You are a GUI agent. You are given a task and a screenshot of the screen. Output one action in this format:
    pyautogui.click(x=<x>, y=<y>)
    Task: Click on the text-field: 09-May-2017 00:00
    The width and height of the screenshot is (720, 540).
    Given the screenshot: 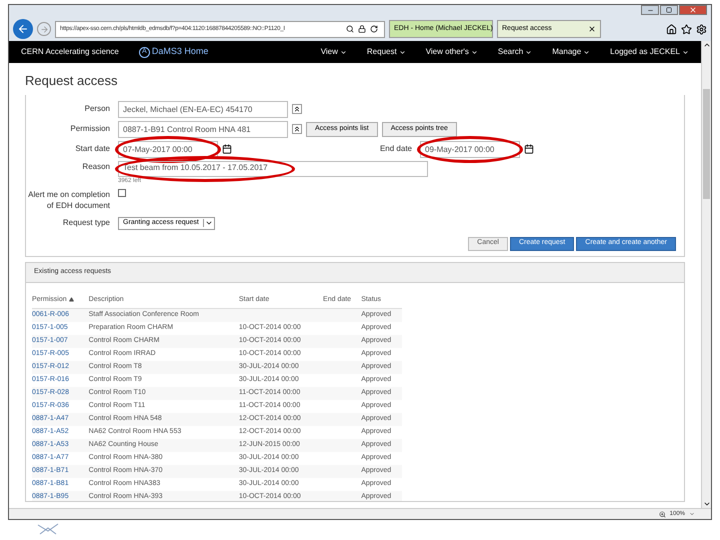 What is the action you would take?
    pyautogui.click(x=470, y=149)
    